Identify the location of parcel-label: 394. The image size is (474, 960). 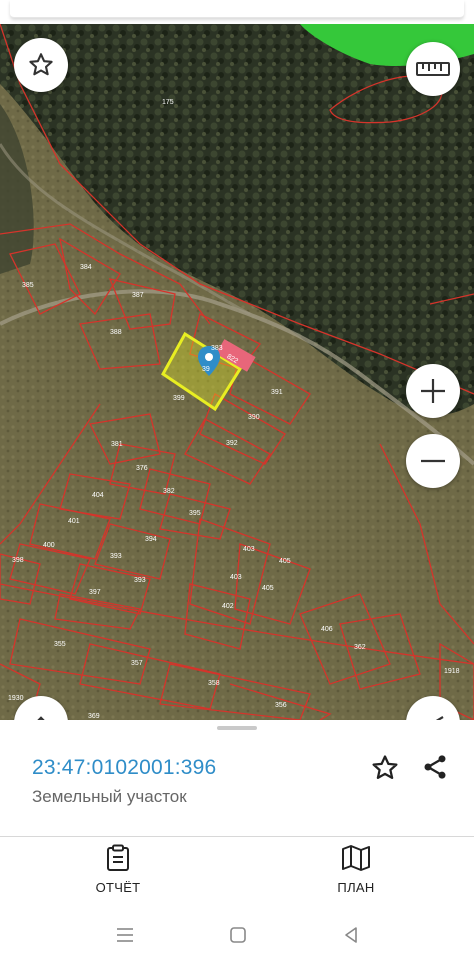
(151, 539).